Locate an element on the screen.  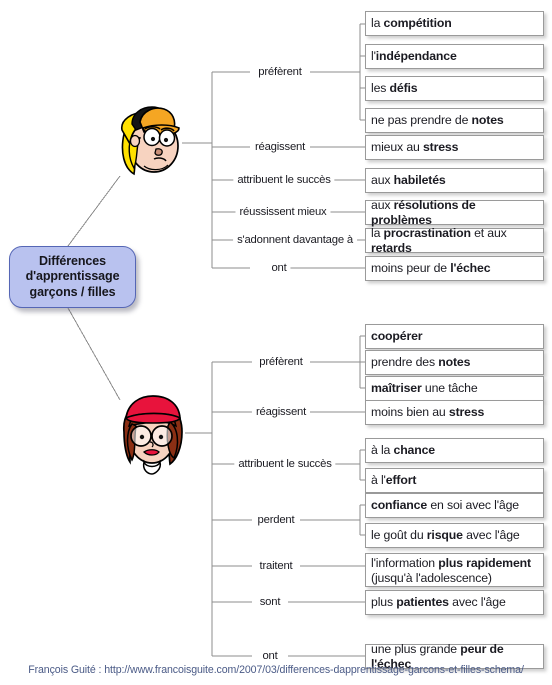
branch-label-filles-preferent: préfèrent is located at coordinates (281, 362).